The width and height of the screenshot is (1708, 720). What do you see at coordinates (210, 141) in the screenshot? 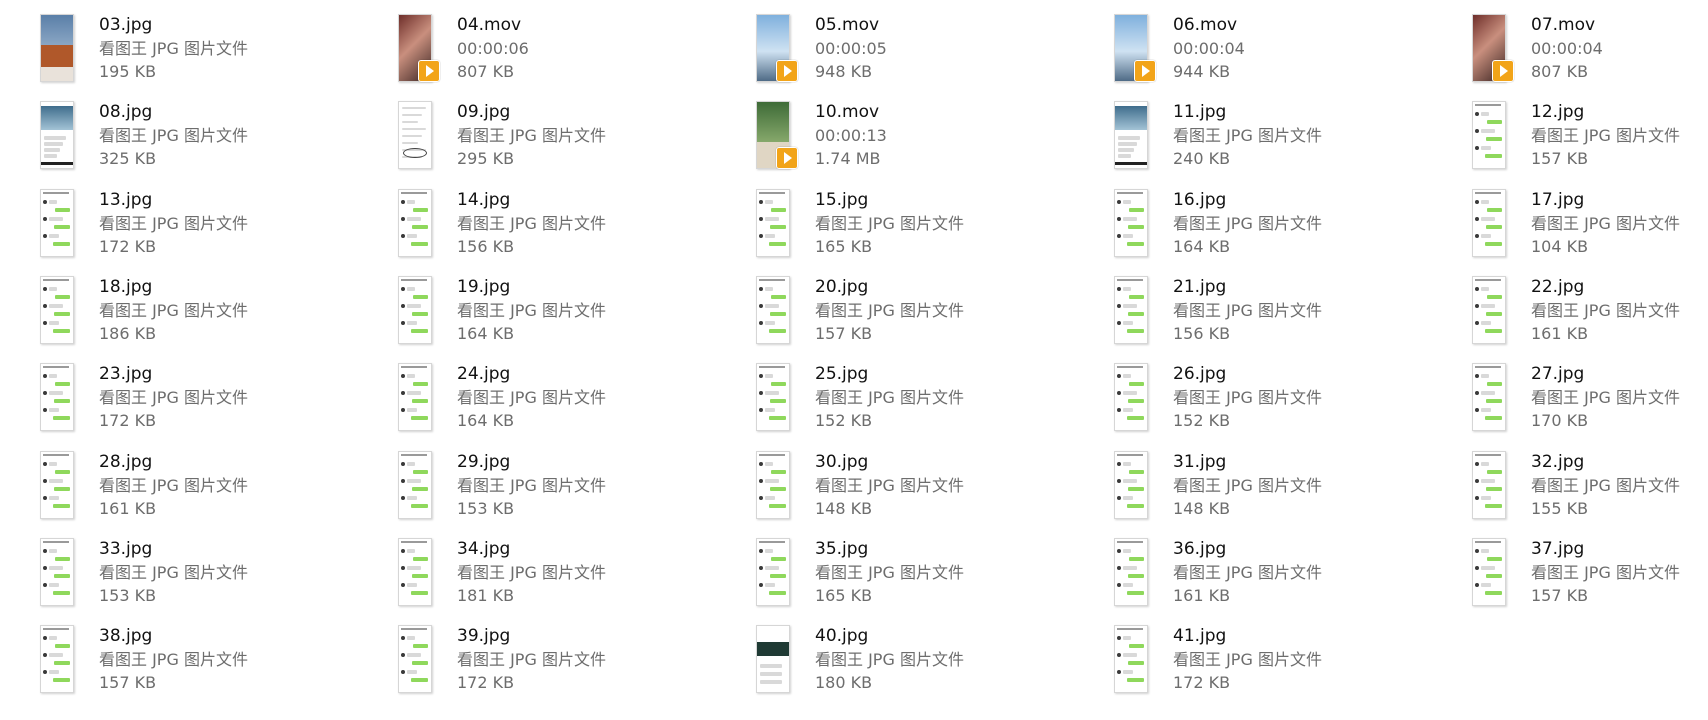
I see `file-item: 08.jpg 看图王 JPG 图片文件 325 KB` at bounding box center [210, 141].